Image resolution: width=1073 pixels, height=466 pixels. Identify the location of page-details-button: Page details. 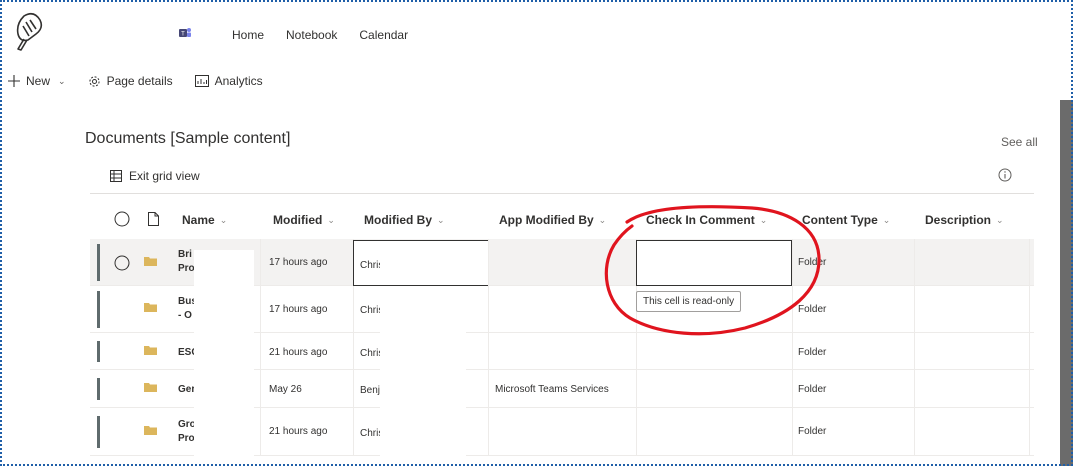
(130, 81).